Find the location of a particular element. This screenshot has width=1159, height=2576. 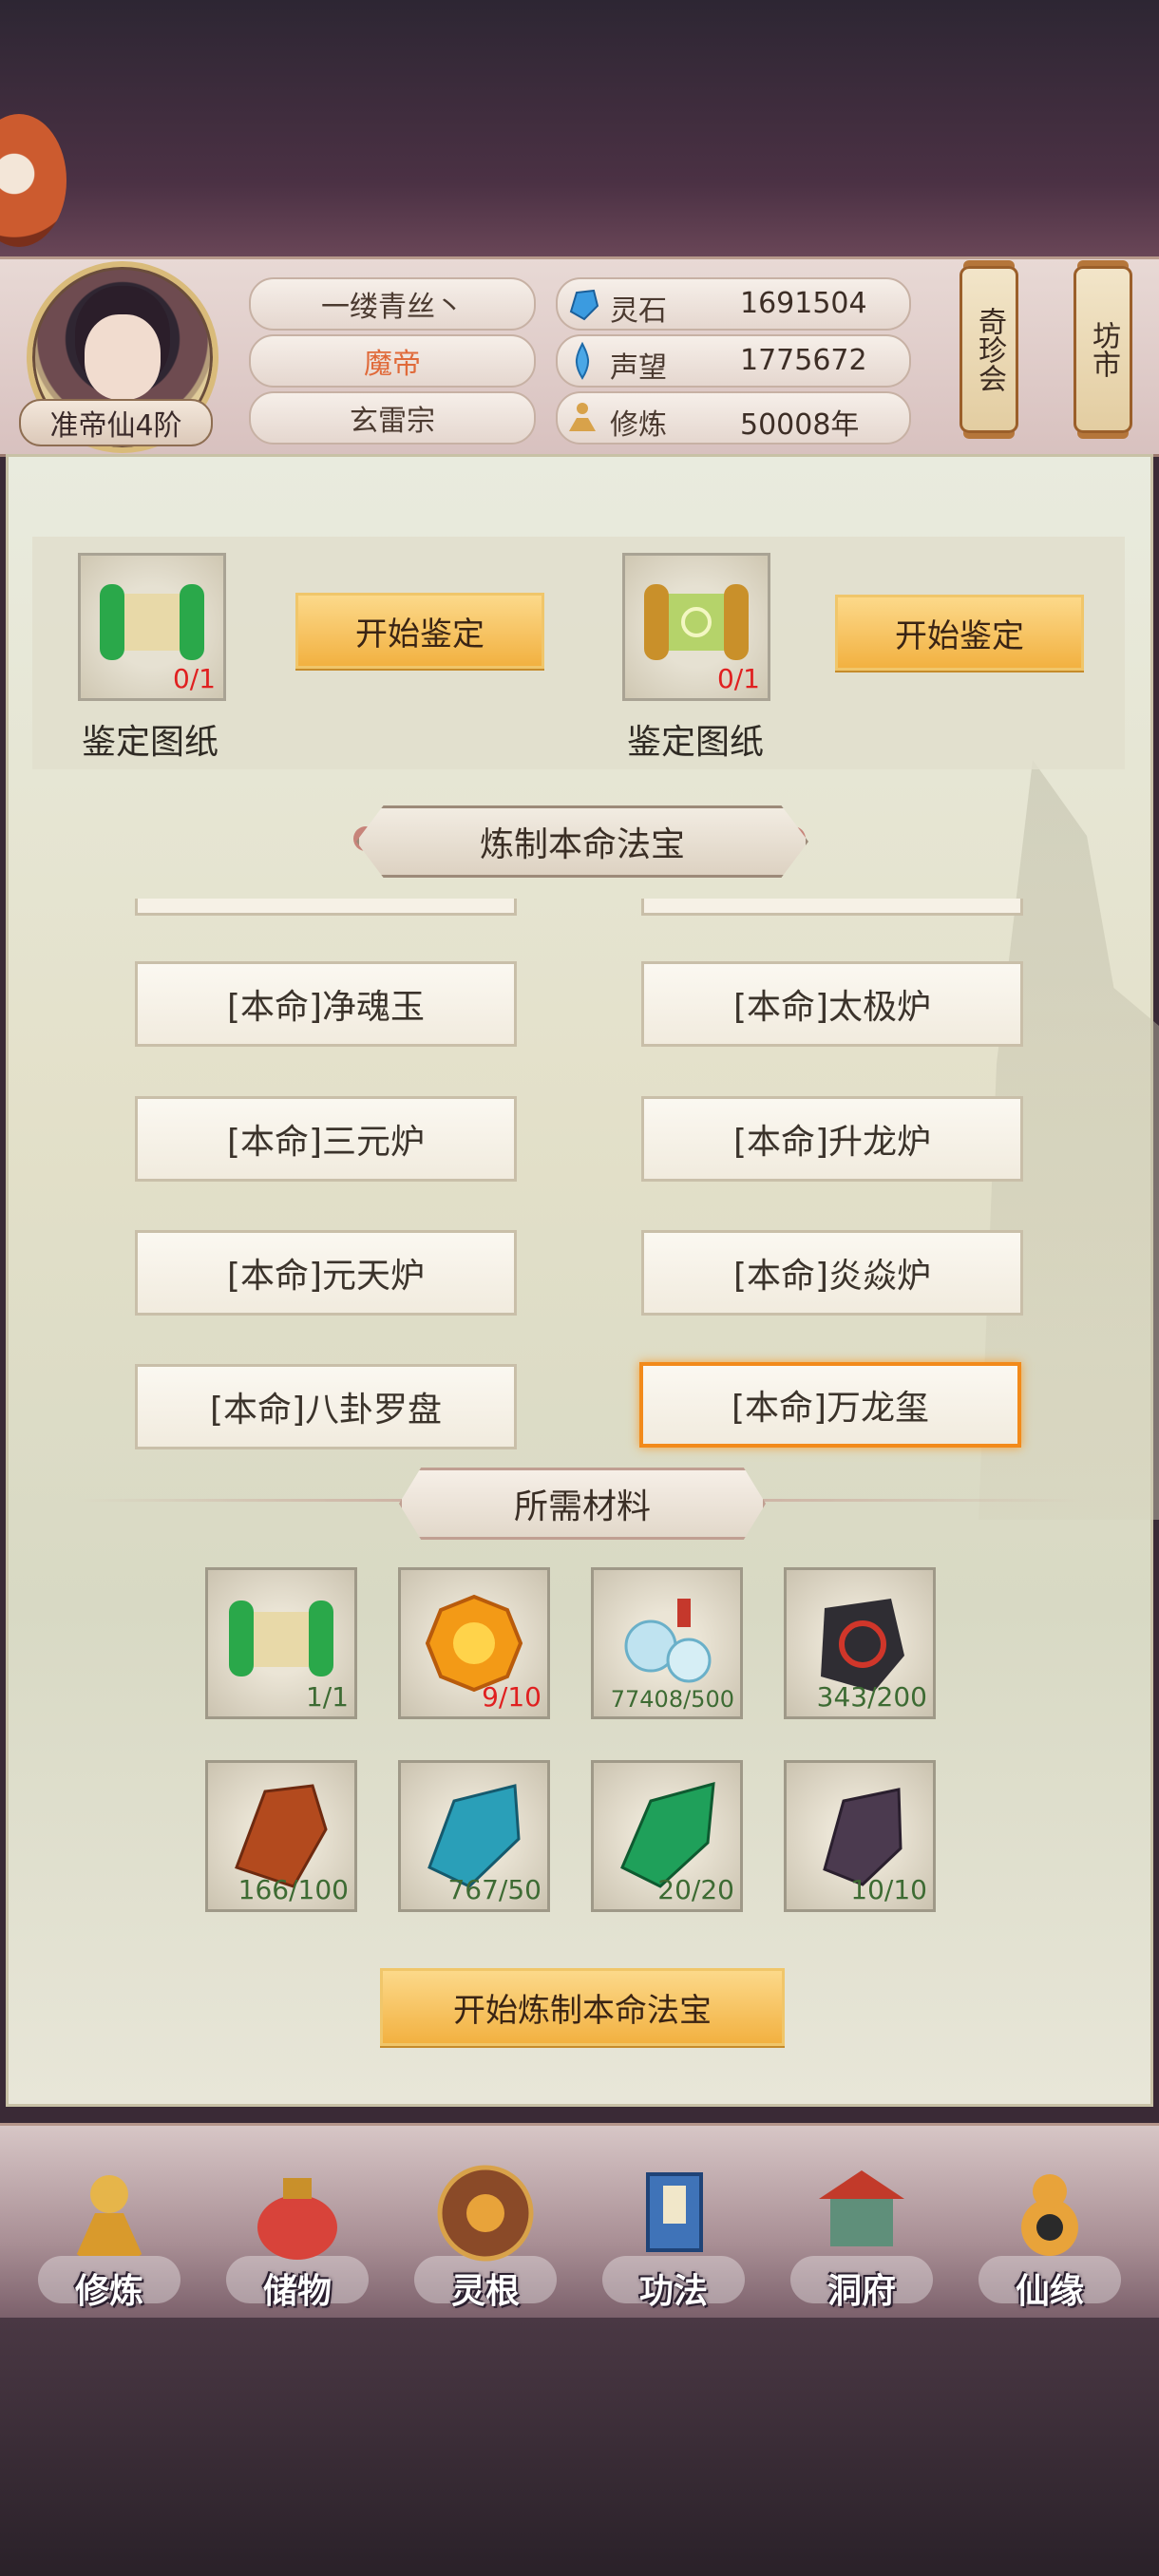

player-sect: 玄雷宗 is located at coordinates (392, 418).